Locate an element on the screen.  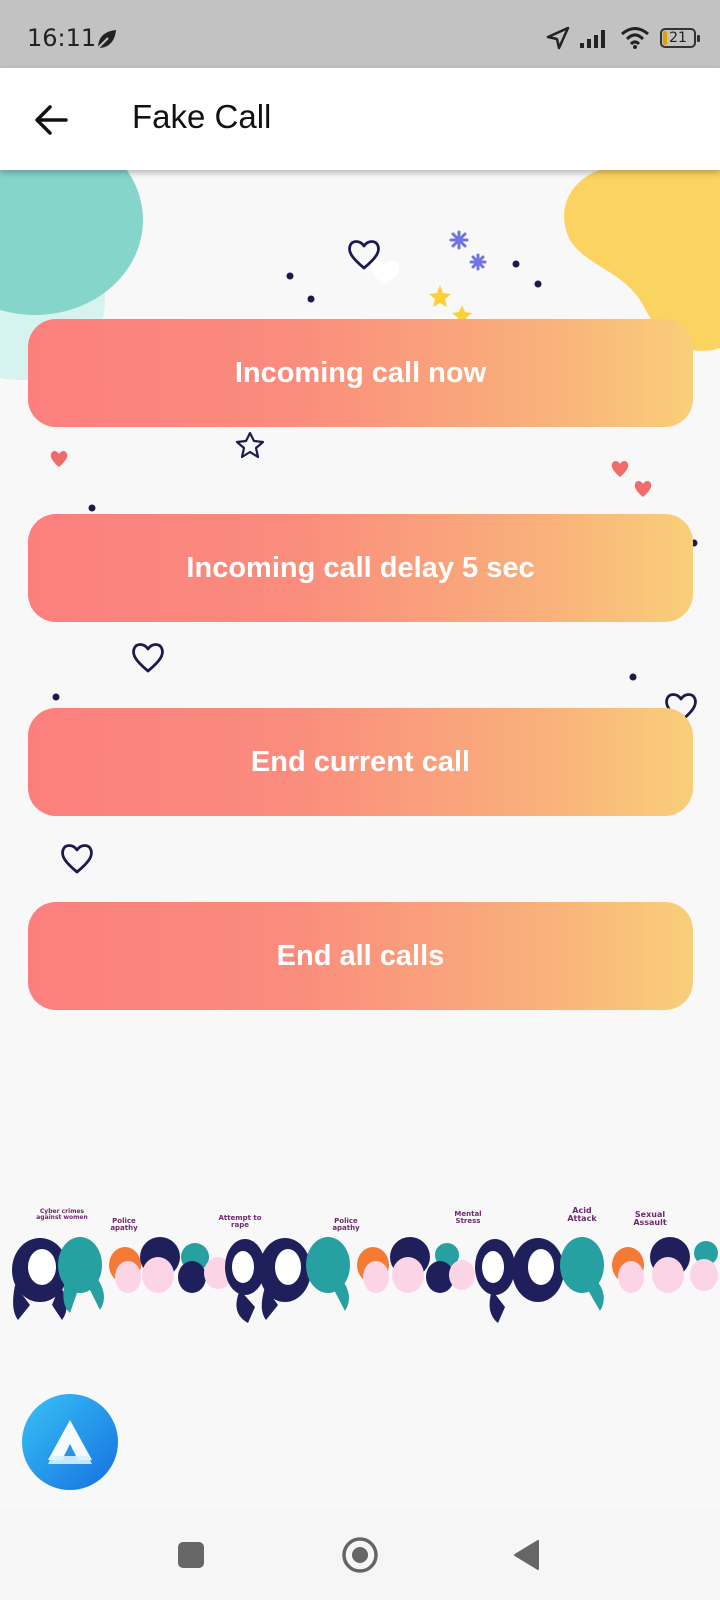
red-heart-icons is located at coordinates (351, 474).